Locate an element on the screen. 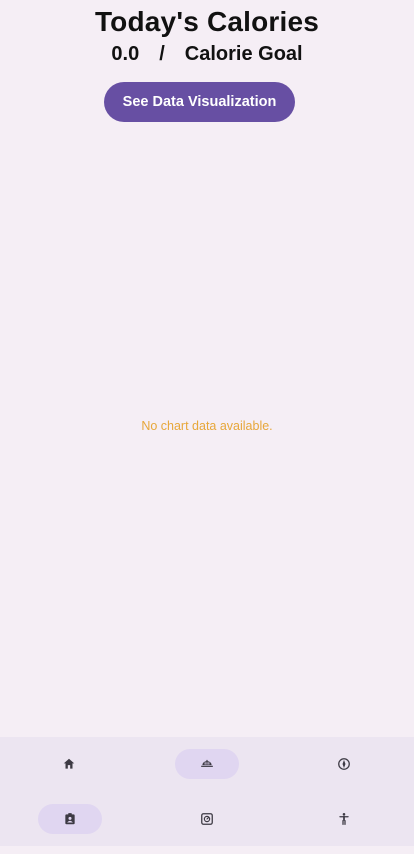 The image size is (414, 854). nav-item-weight is located at coordinates (207, 819).